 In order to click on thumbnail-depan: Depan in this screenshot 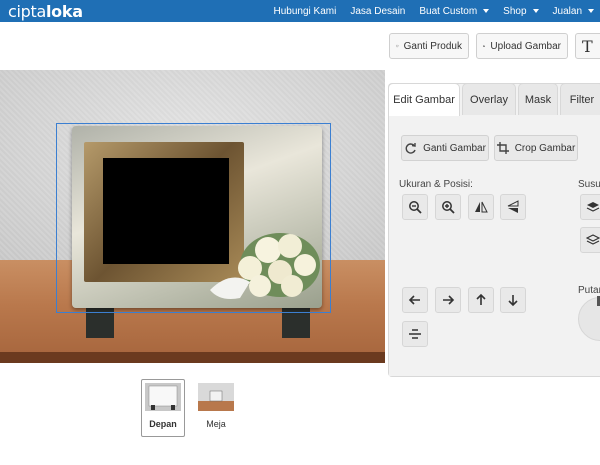, I will do `click(163, 408)`.